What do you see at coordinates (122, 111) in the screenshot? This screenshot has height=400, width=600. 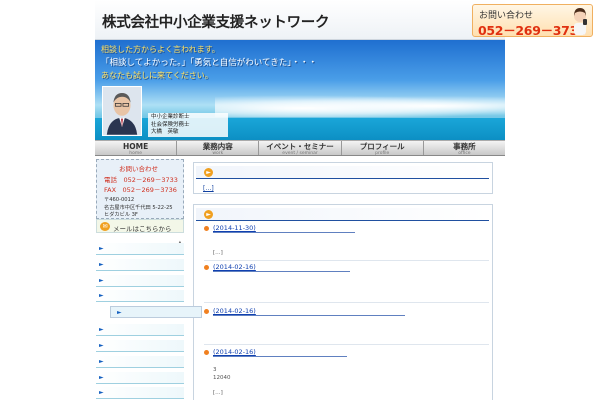 I see `consultant-portrait-icon` at bounding box center [122, 111].